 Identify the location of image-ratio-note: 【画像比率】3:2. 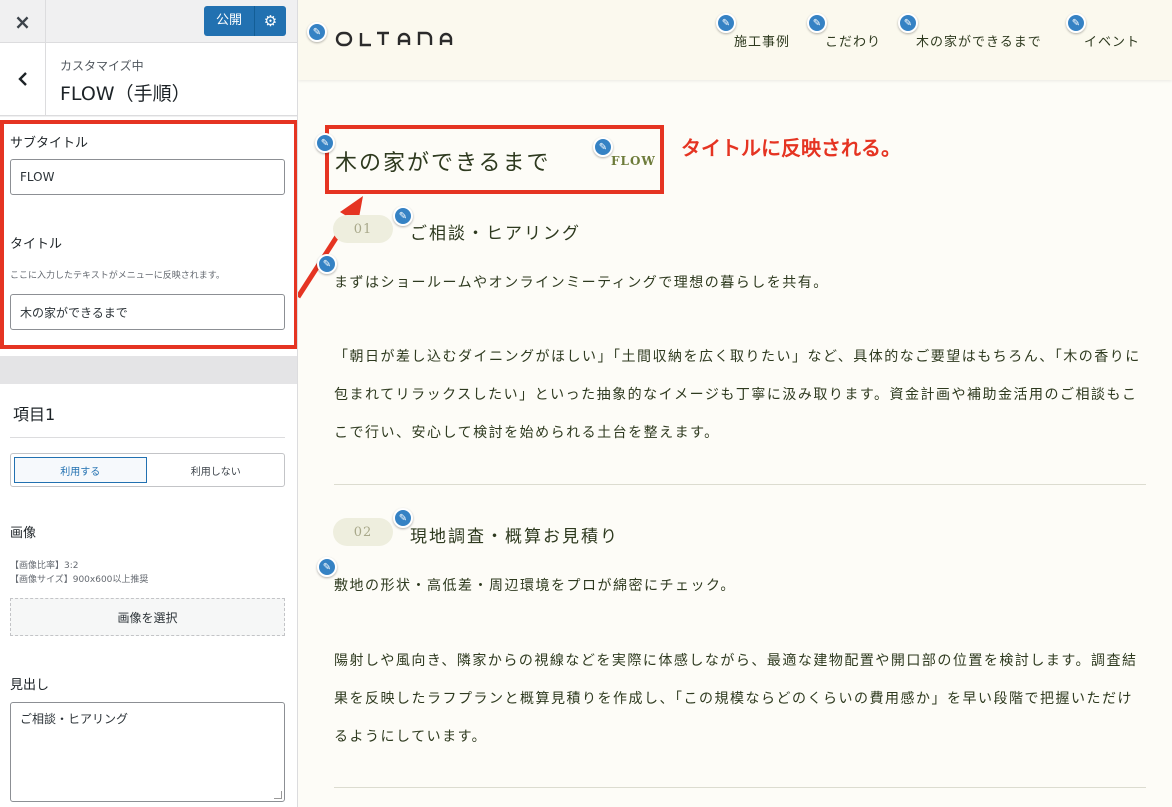
(44, 566).